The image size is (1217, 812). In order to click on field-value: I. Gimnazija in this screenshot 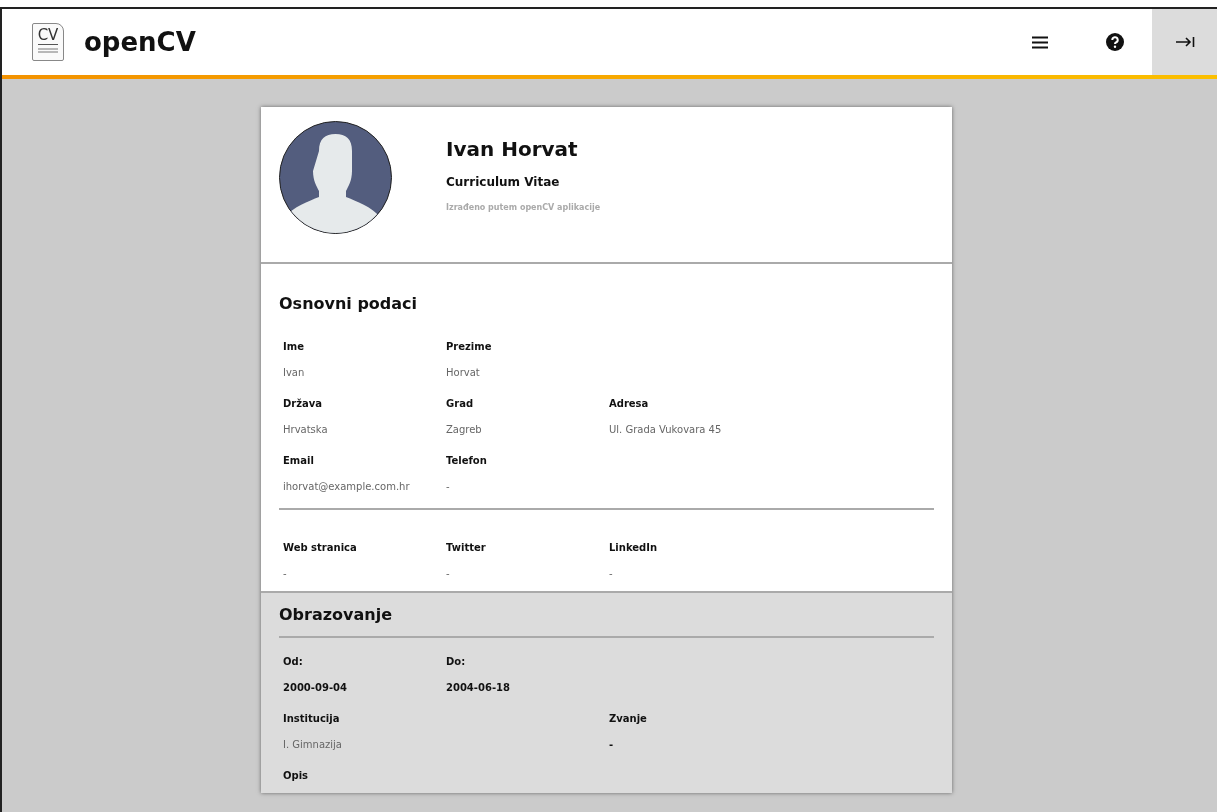, I will do `click(313, 744)`.